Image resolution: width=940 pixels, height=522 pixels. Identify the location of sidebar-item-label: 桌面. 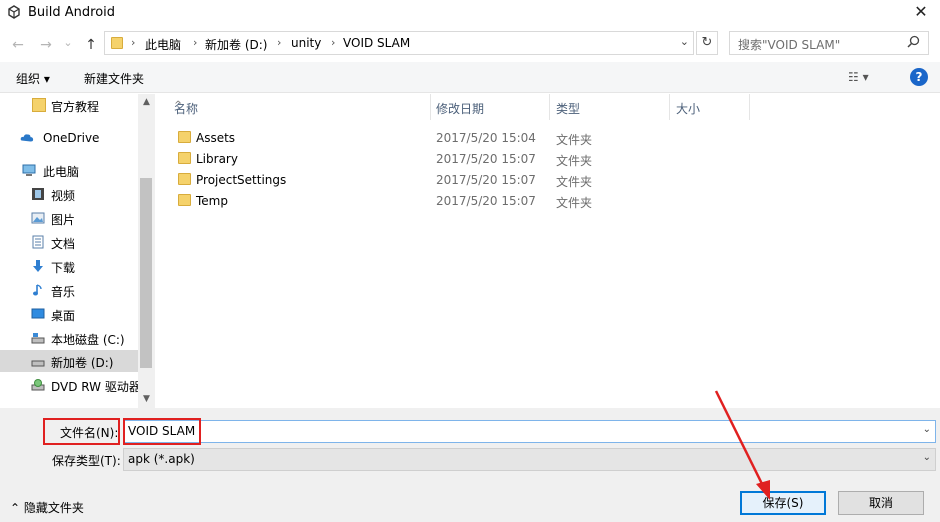
(63, 316).